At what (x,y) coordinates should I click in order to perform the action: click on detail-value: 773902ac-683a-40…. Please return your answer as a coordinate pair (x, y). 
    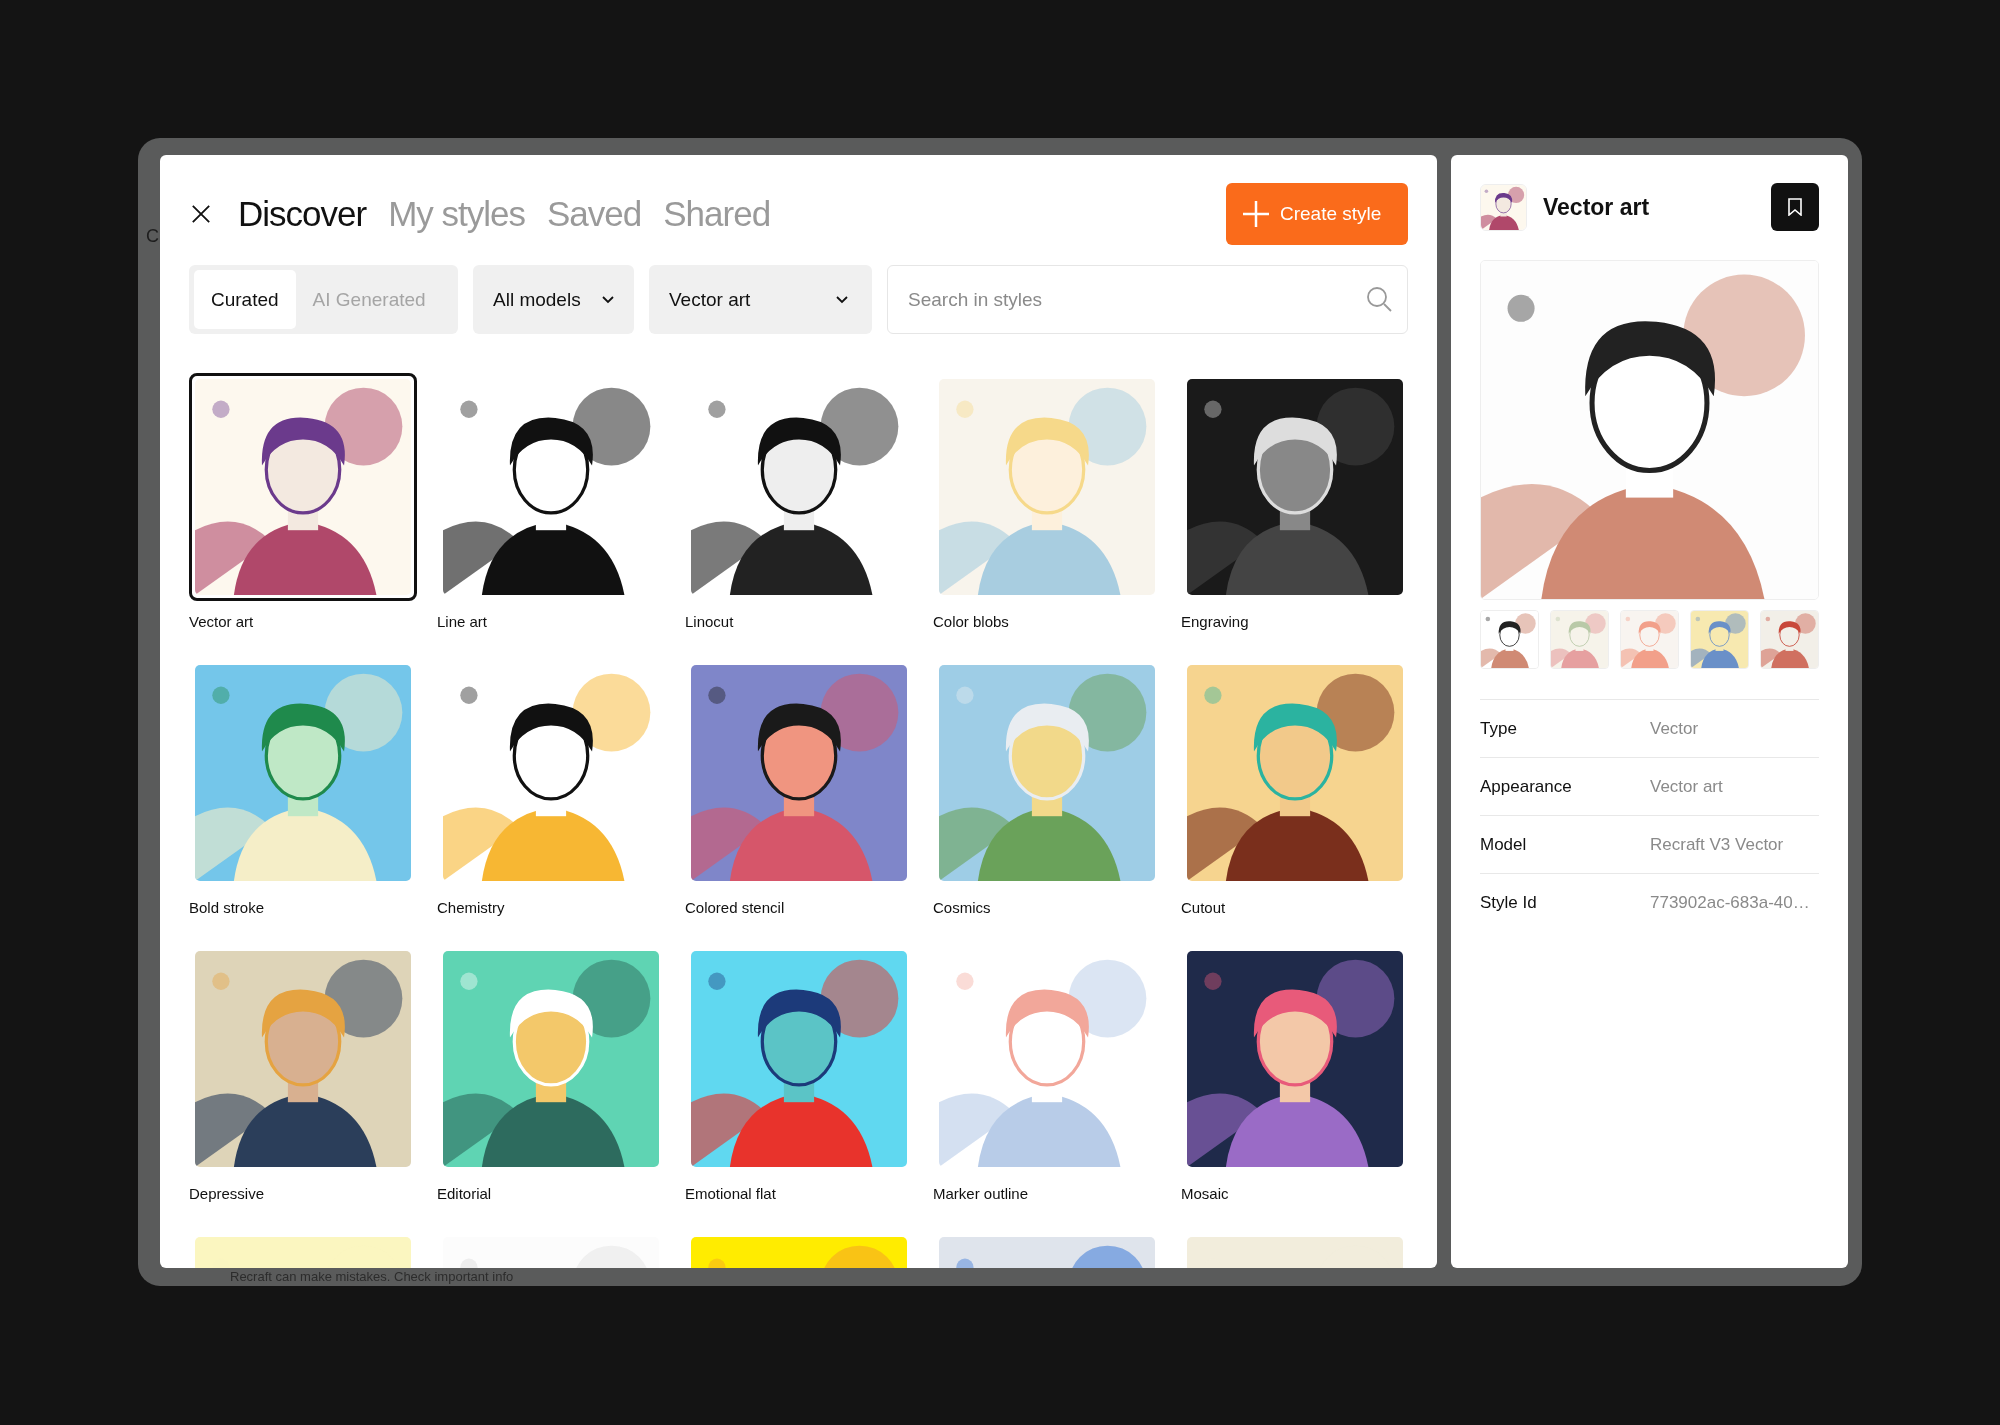
    Looking at the image, I should click on (1730, 902).